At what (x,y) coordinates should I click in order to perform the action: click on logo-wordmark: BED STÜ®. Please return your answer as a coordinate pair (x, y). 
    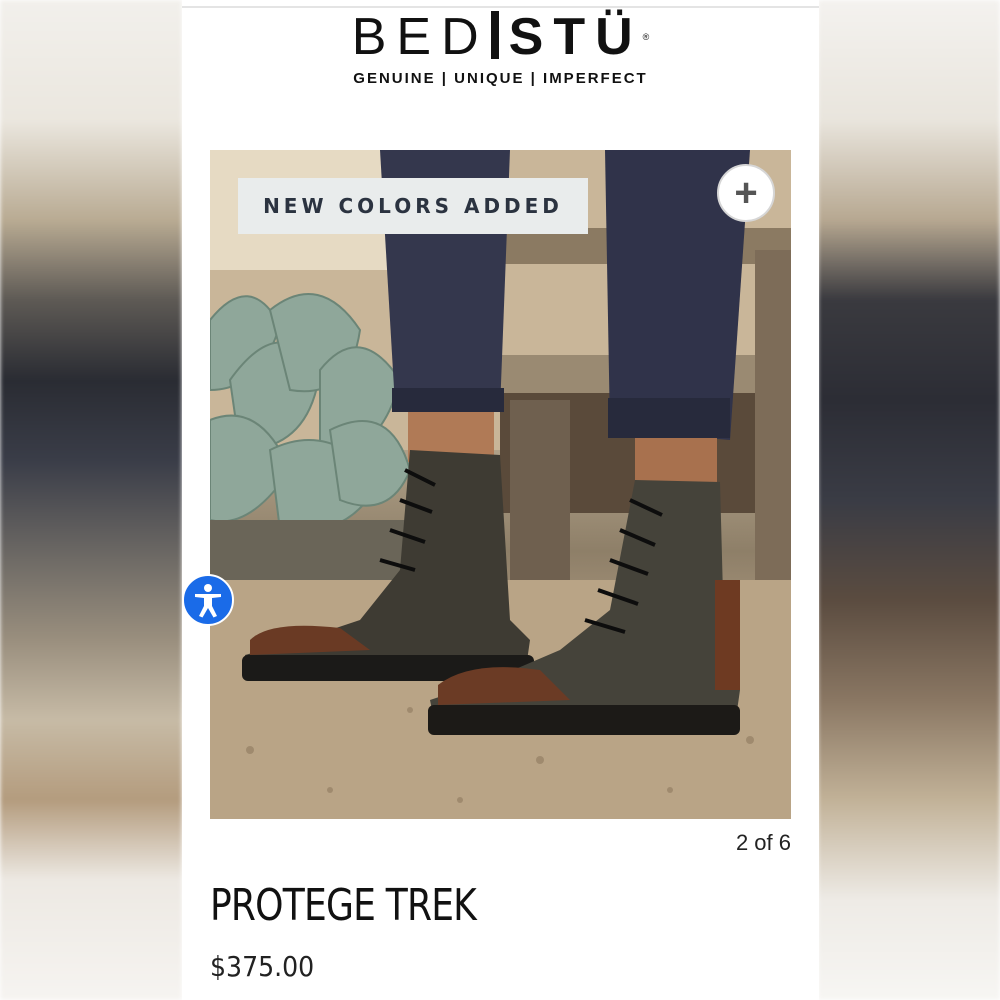
    Looking at the image, I should click on (500, 37).